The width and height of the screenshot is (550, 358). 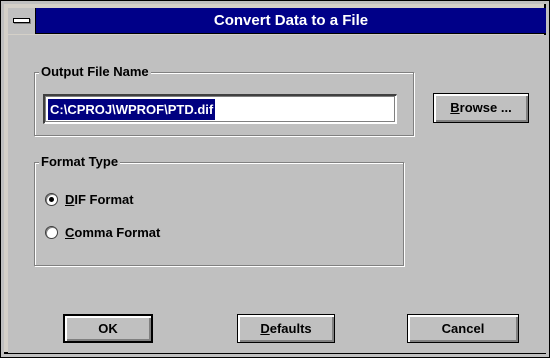 What do you see at coordinates (132, 109) in the screenshot?
I see `output-file-value: C:\CPROJ\WPROF\PTD.dif` at bounding box center [132, 109].